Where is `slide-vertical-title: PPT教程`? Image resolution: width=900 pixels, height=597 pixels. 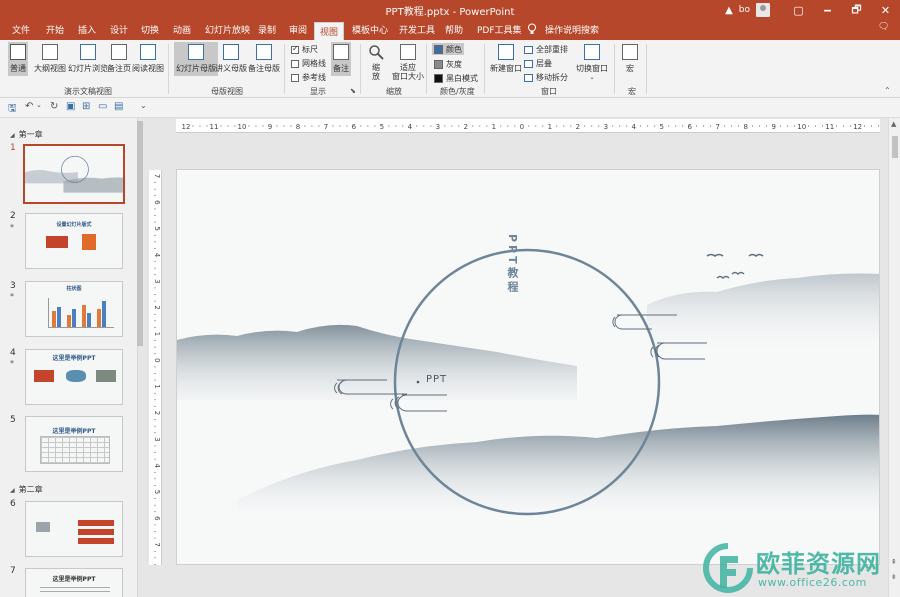
slide-vertical-title: PPT教程 is located at coordinates (512, 264).